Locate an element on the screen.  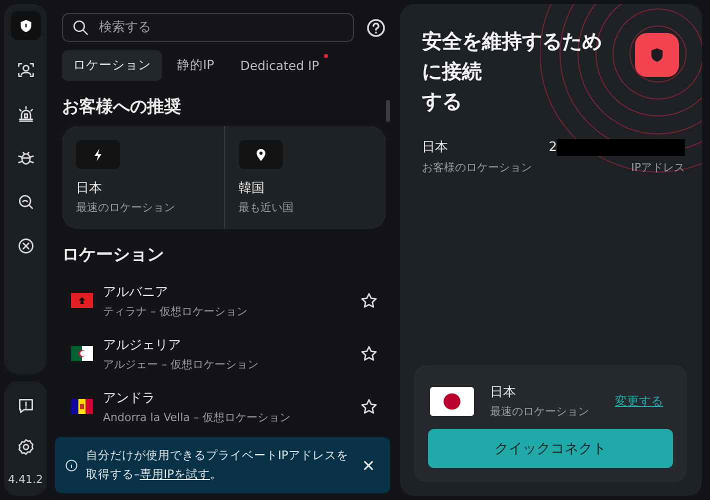
shield-icon is located at coordinates (25, 25).